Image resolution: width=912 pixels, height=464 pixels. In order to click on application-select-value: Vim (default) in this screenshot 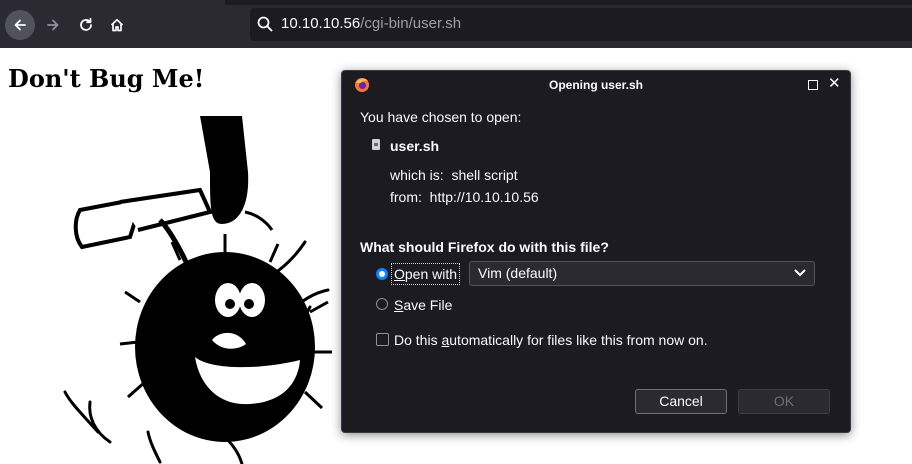, I will do `click(518, 273)`.